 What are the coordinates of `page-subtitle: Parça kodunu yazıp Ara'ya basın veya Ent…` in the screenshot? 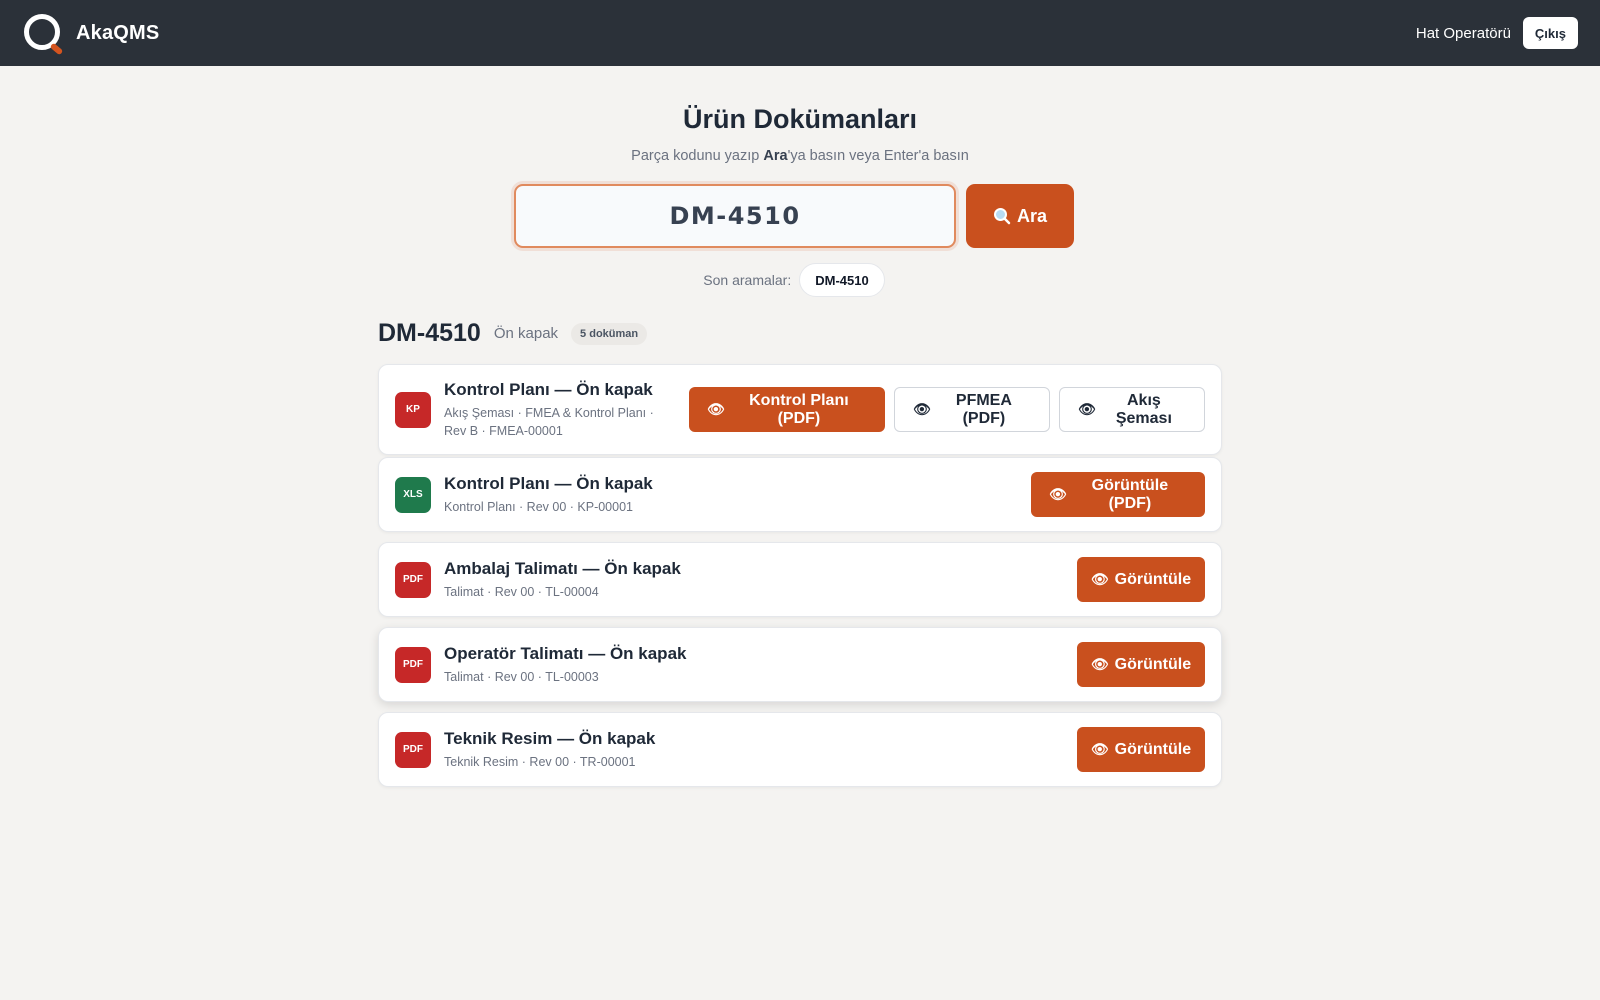 It's located at (800, 156).